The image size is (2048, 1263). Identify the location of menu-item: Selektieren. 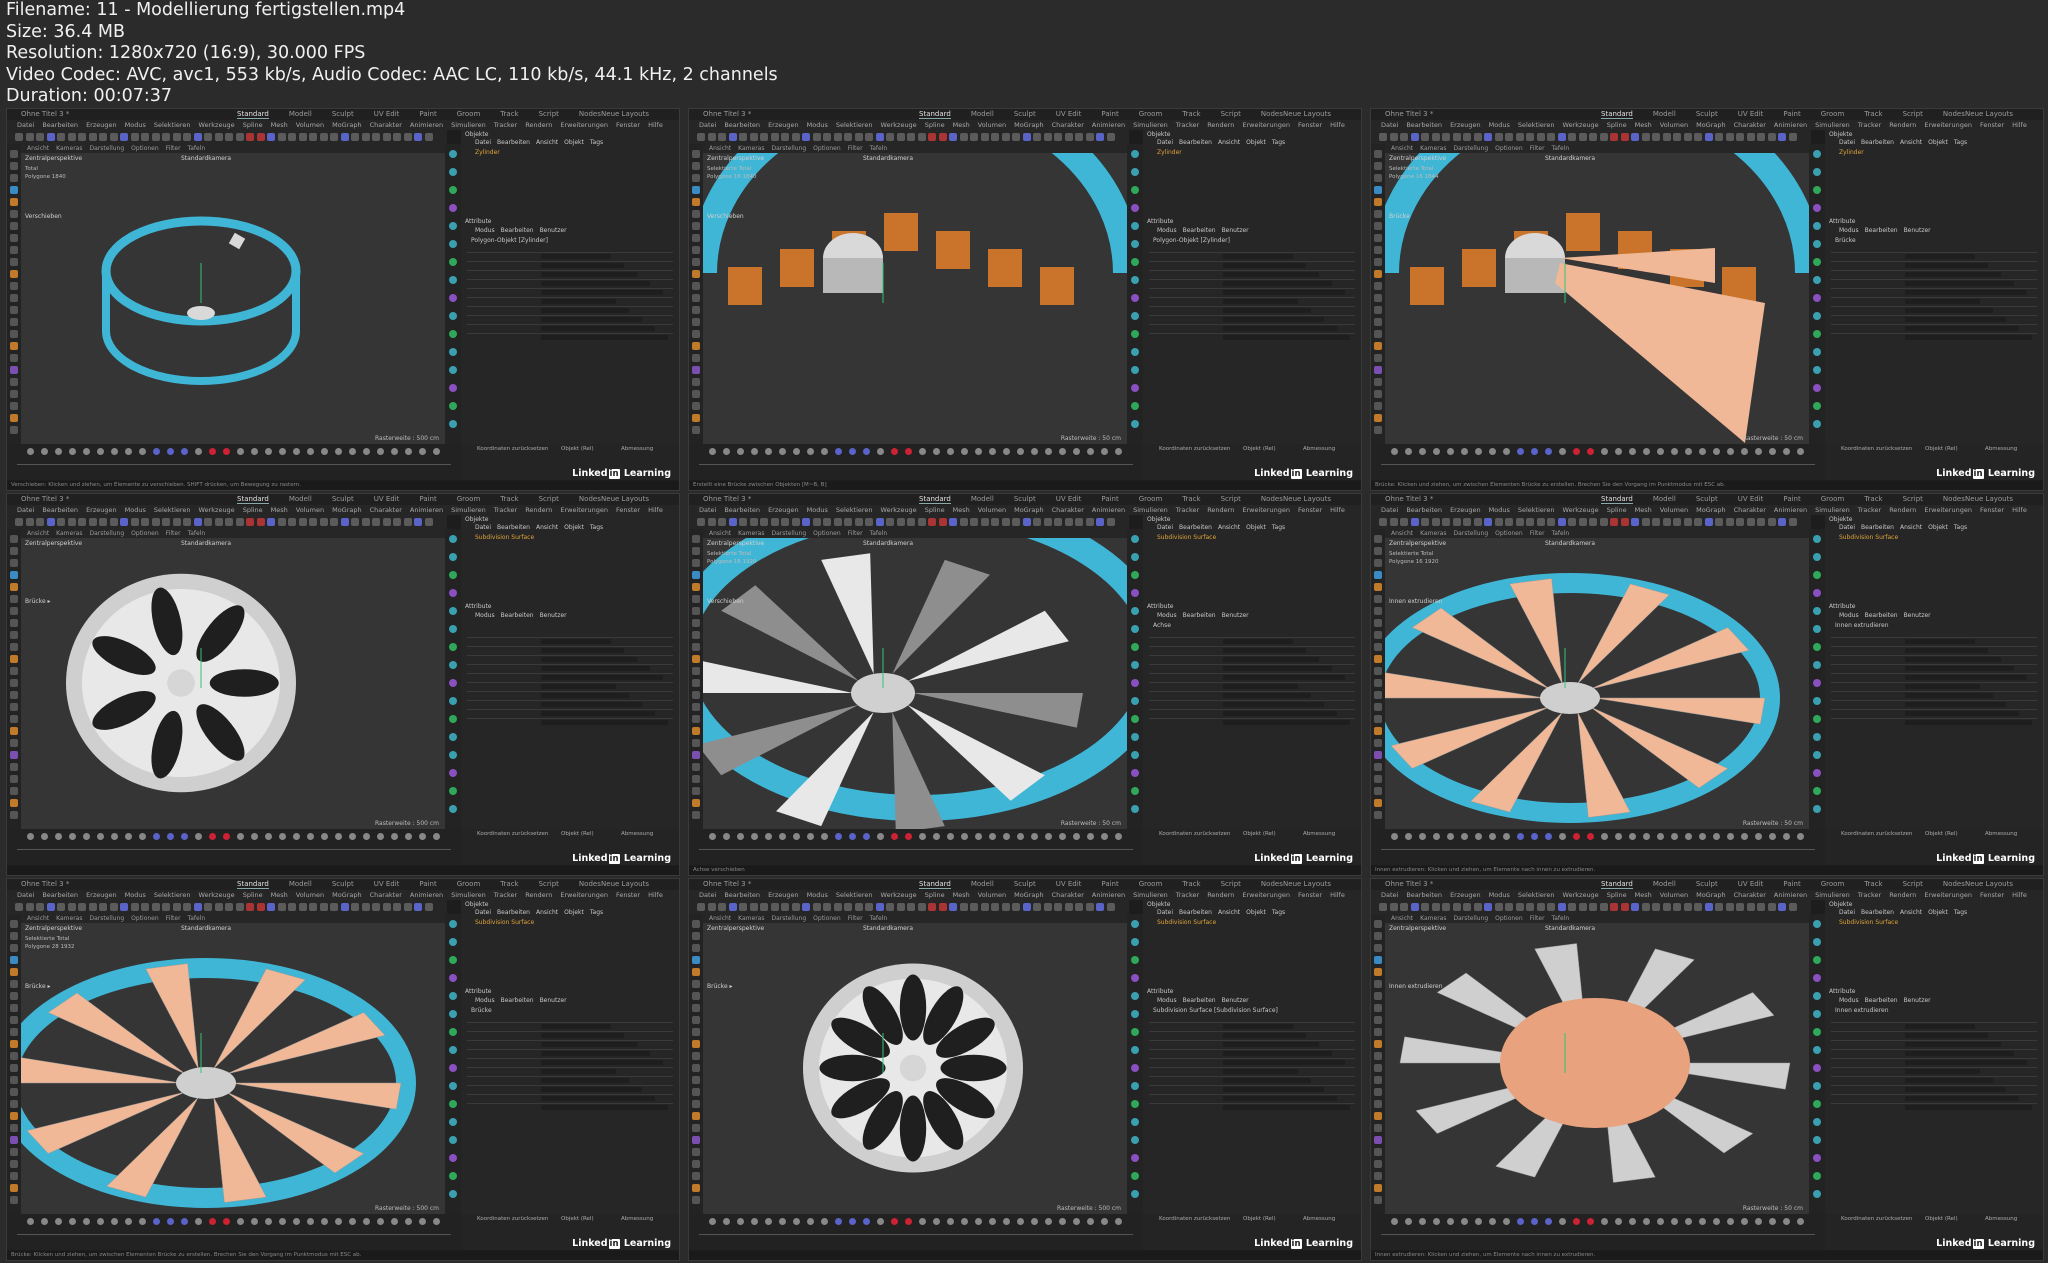
(854, 895).